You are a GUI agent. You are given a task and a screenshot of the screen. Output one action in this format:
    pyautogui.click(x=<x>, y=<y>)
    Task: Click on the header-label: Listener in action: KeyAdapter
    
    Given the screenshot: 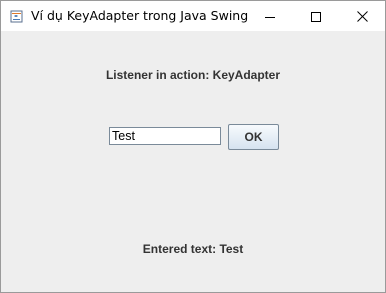 What is the action you would take?
    pyautogui.click(x=193, y=75)
    